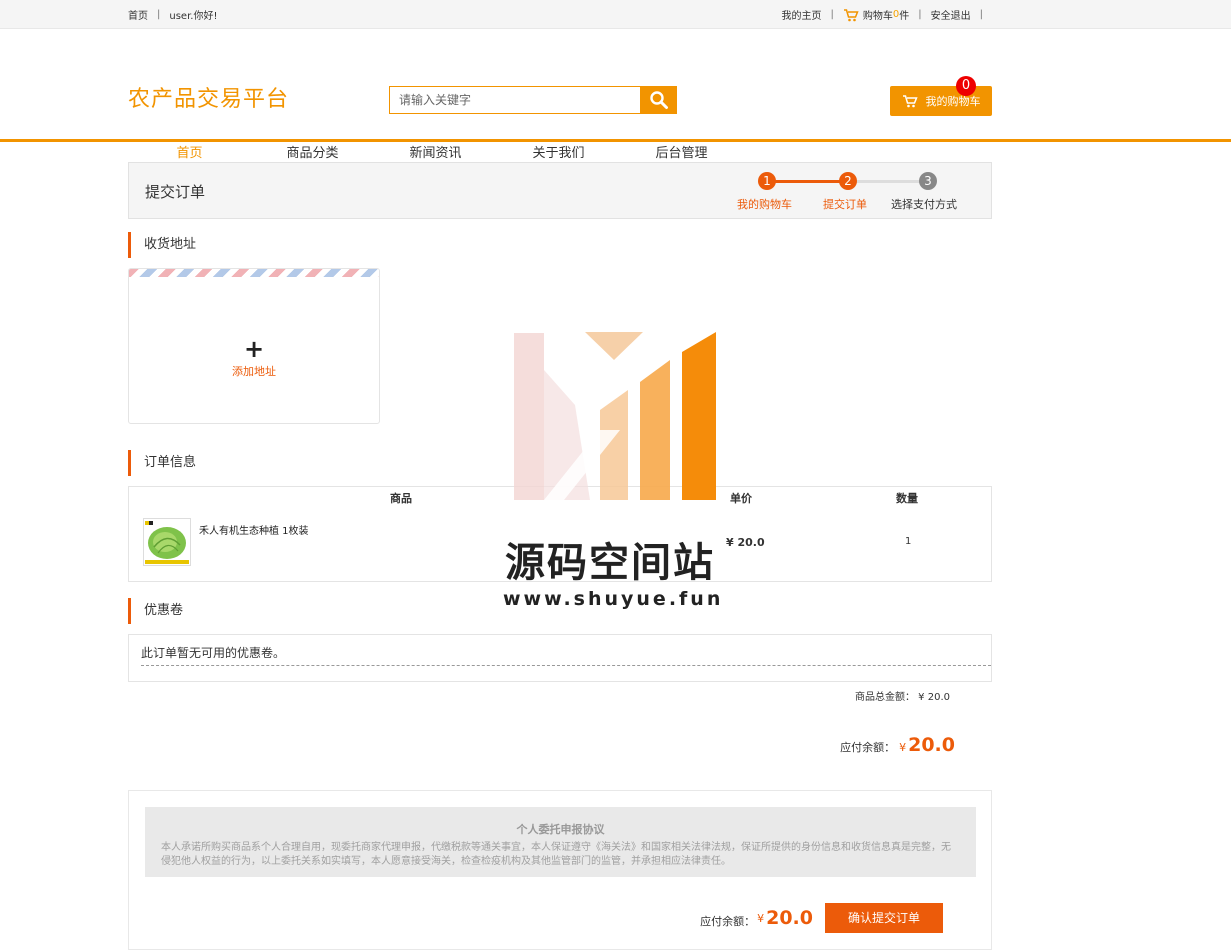 The width and height of the screenshot is (1231, 950). What do you see at coordinates (560, 829) in the screenshot?
I see `agreement-title: 个人委托申报协议` at bounding box center [560, 829].